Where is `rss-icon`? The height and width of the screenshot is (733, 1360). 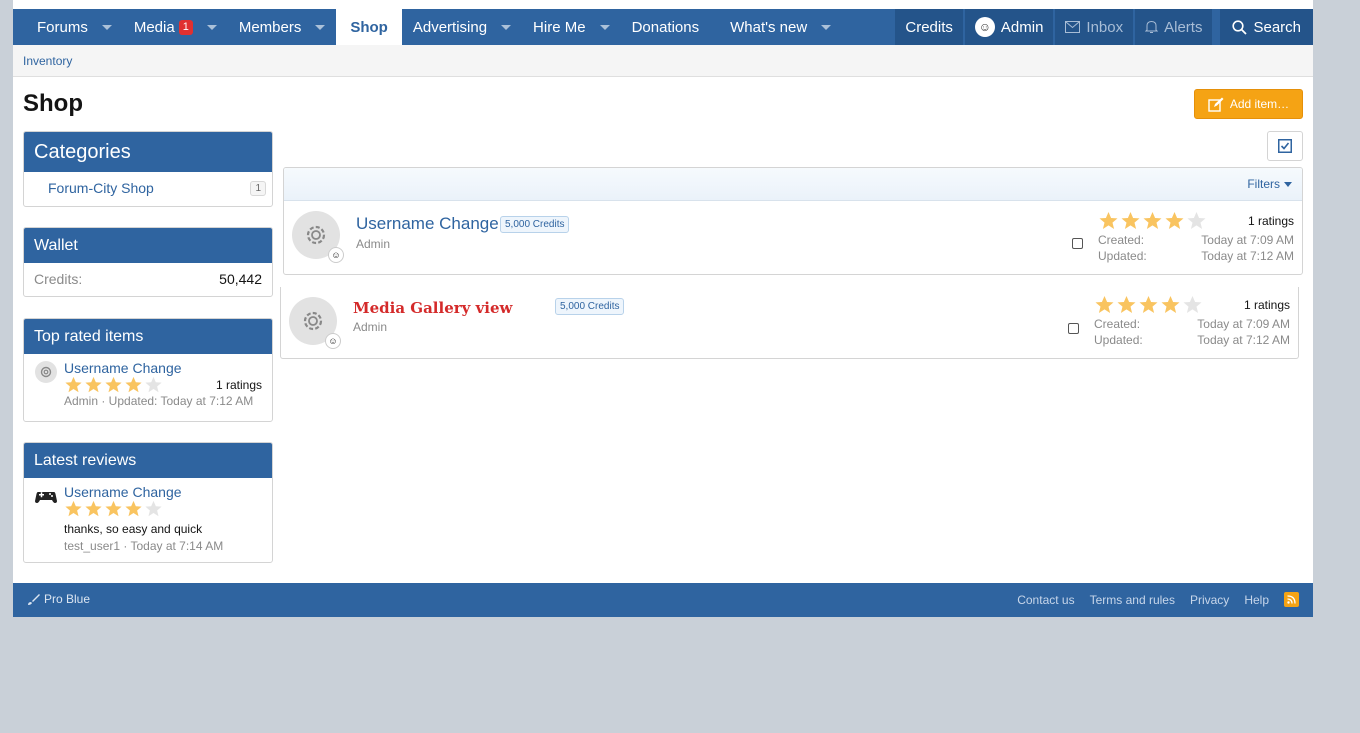 rss-icon is located at coordinates (1291, 599).